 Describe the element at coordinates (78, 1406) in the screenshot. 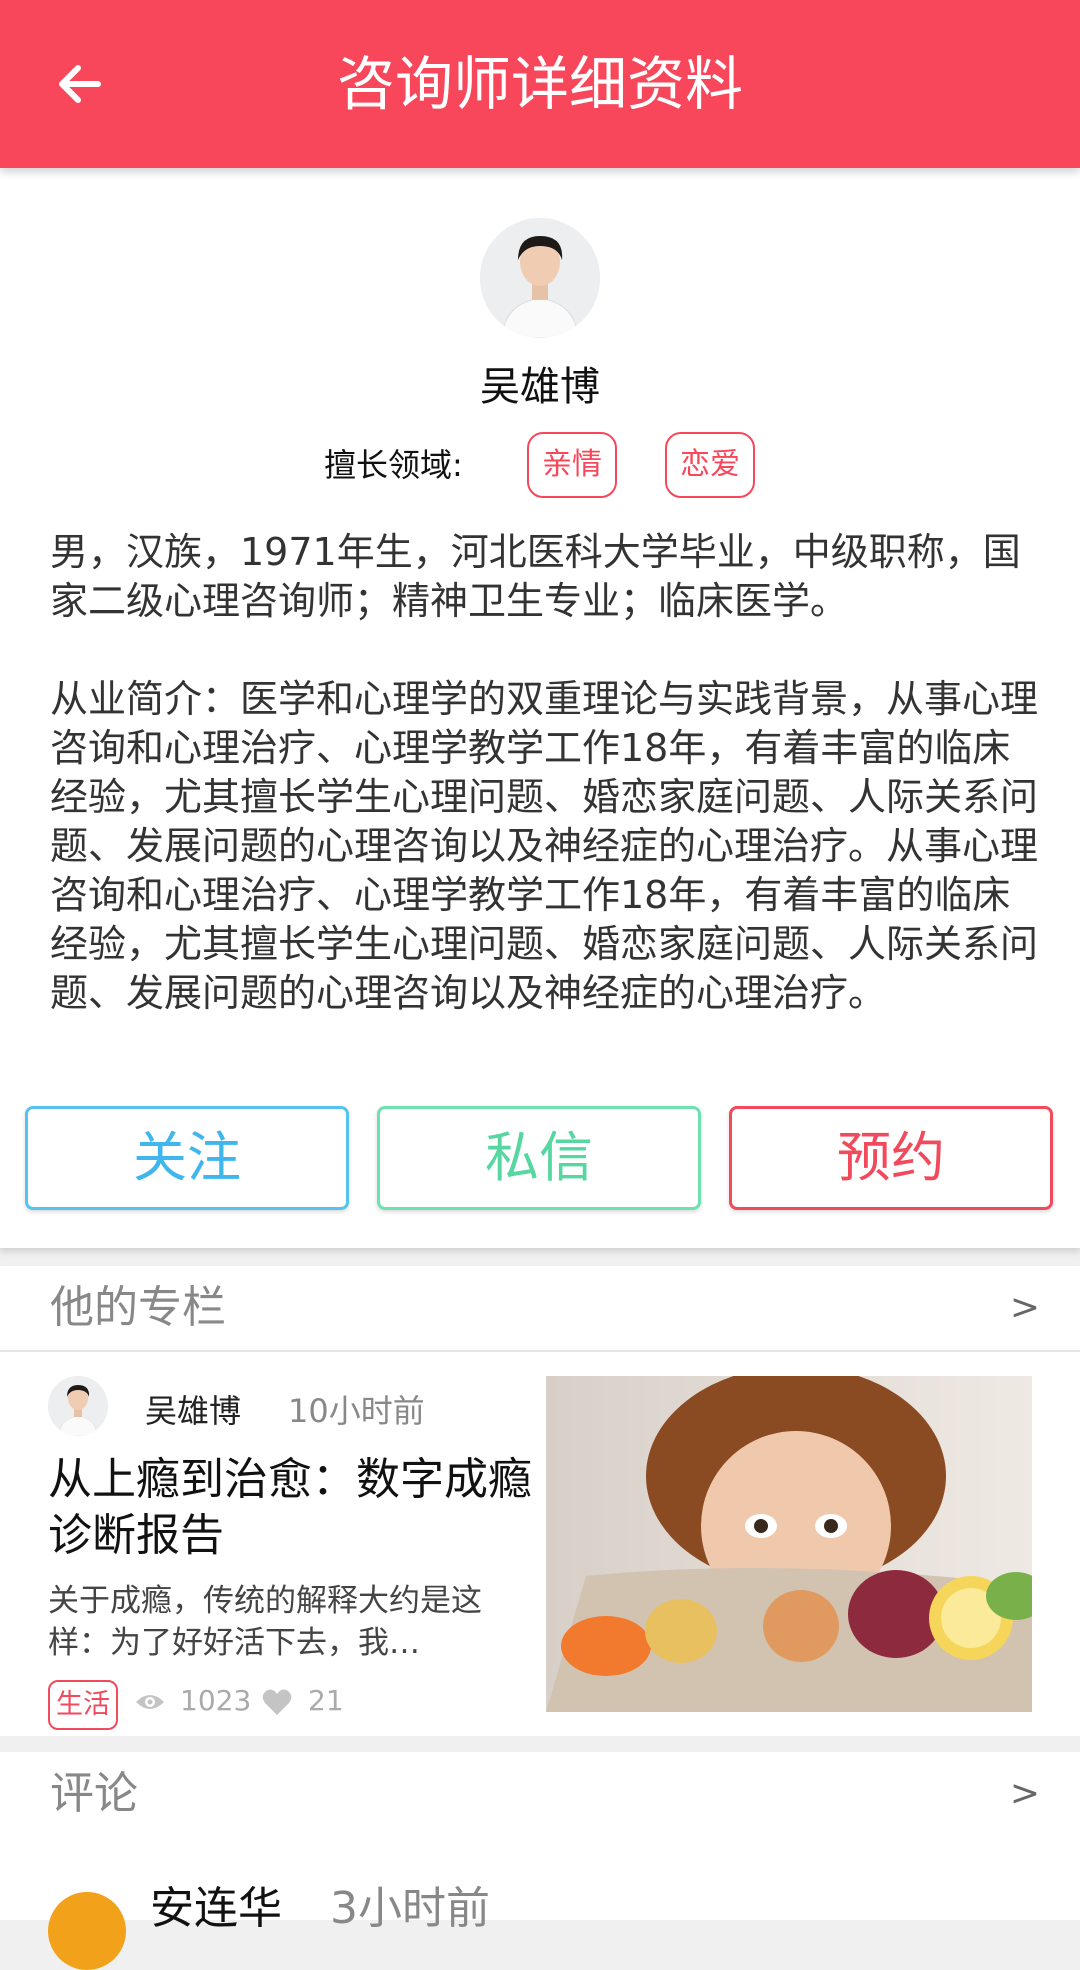

I see `author-avatar` at that location.